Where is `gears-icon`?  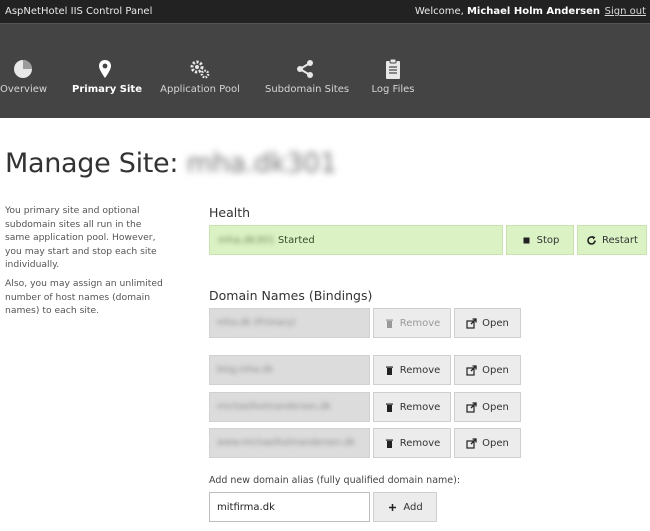 gears-icon is located at coordinates (200, 69).